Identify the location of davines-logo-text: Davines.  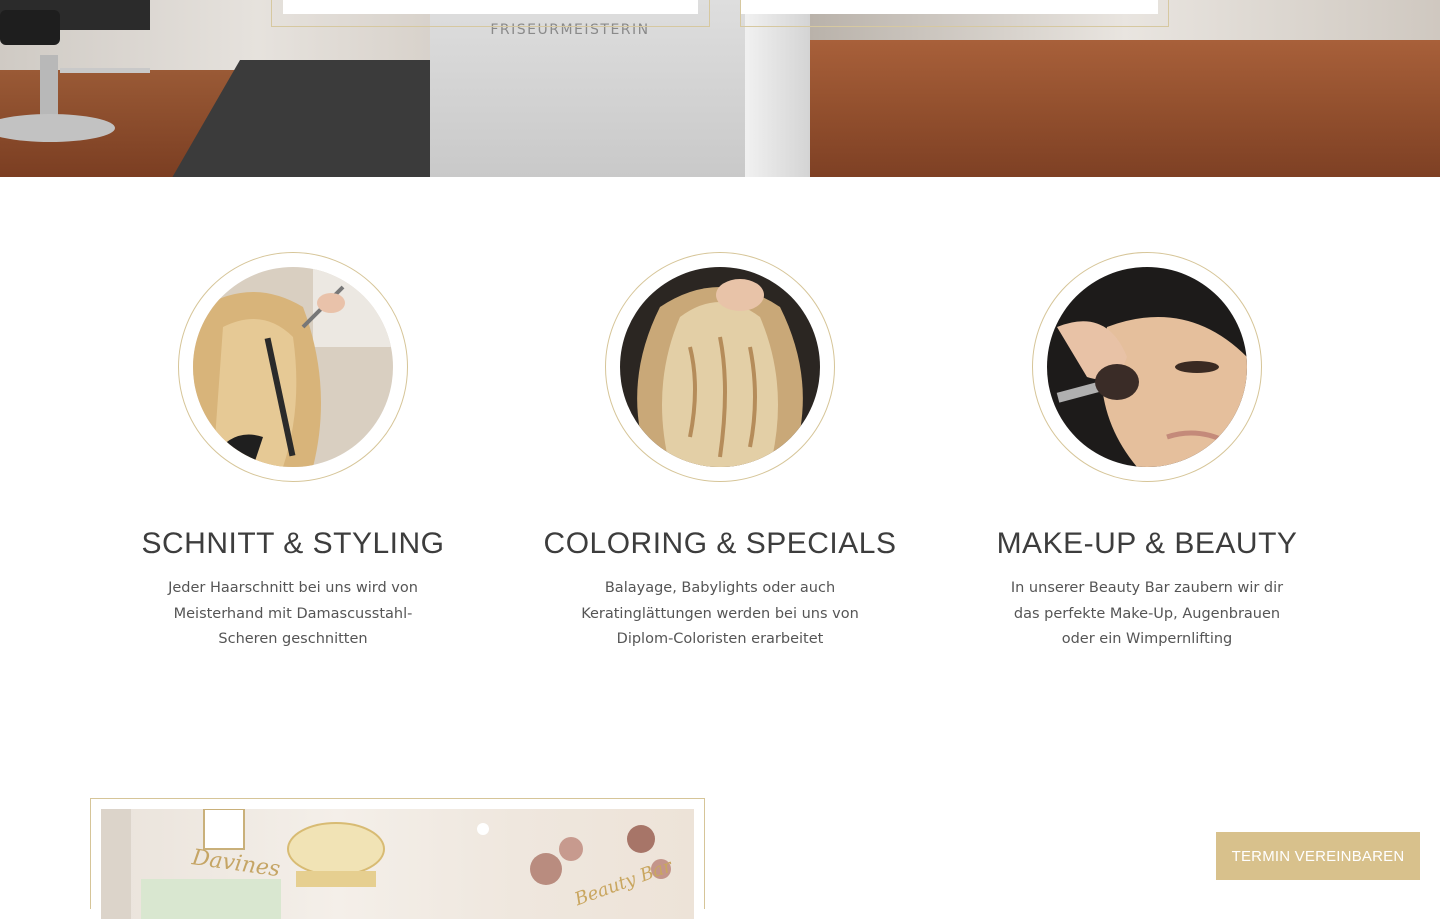
(235, 863).